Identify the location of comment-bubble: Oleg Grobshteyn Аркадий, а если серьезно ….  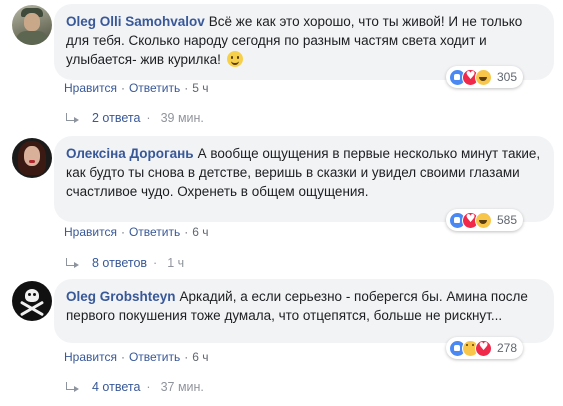
(304, 311).